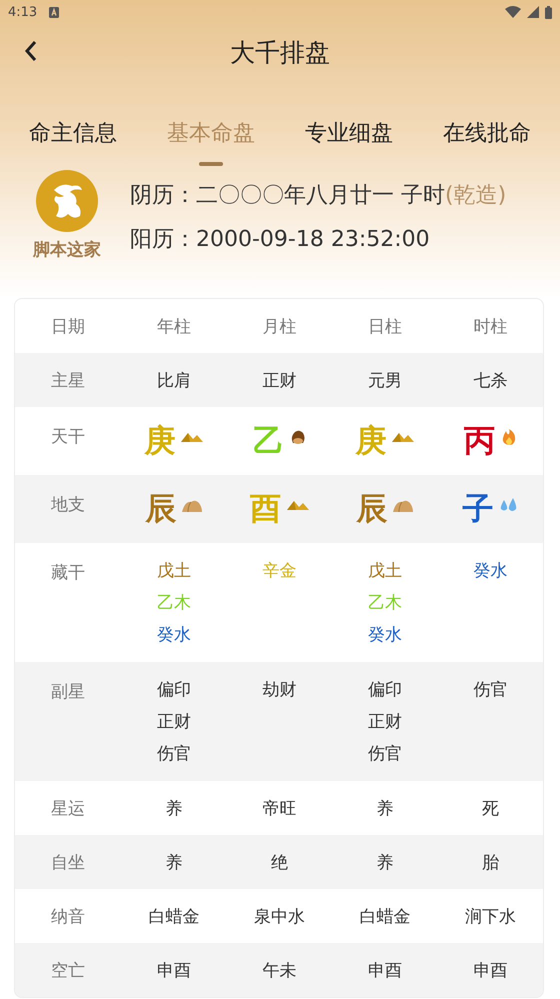  What do you see at coordinates (68, 863) in the screenshot?
I see `row-label: 自坐` at bounding box center [68, 863].